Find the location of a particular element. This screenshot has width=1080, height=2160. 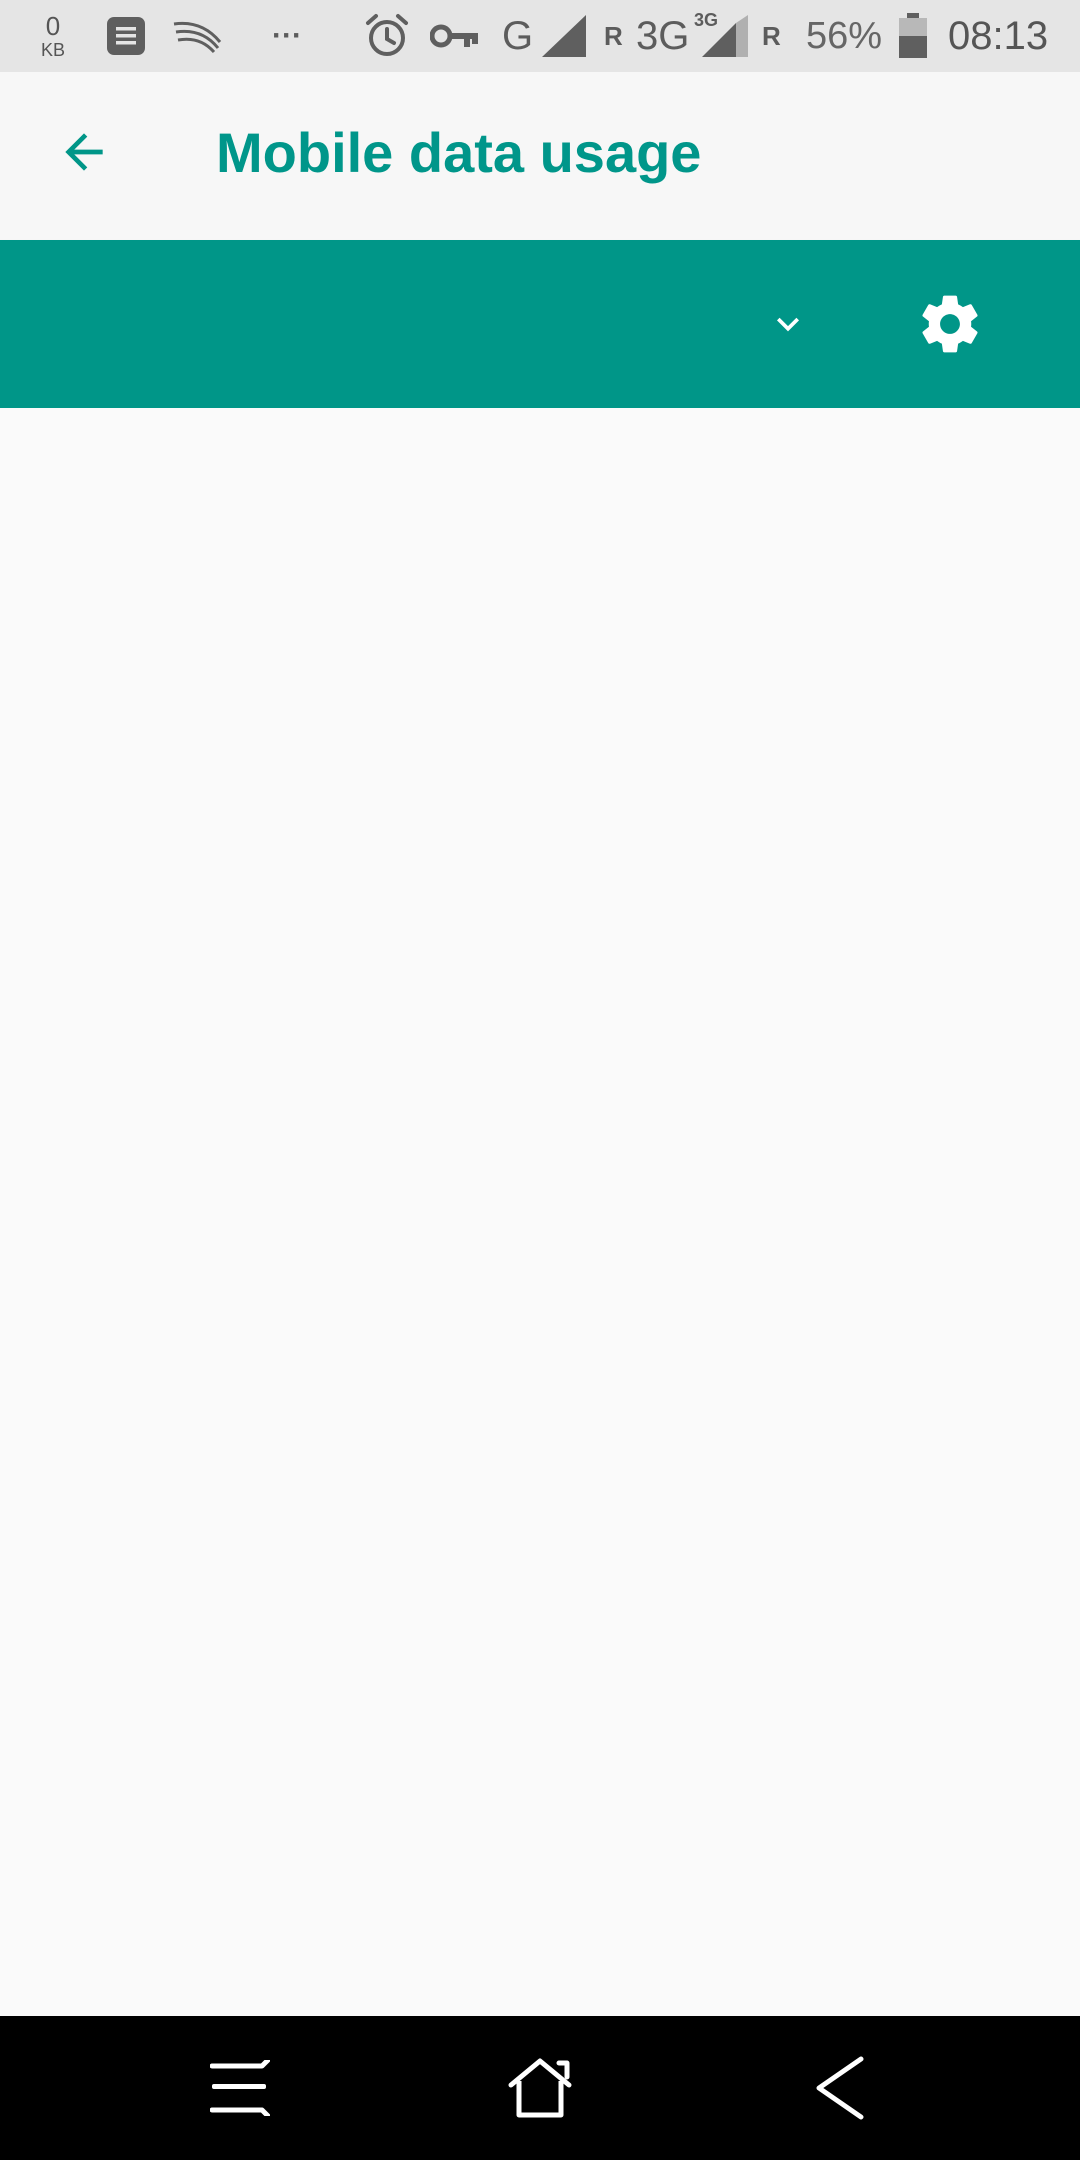

gear-icon is located at coordinates (950, 324).